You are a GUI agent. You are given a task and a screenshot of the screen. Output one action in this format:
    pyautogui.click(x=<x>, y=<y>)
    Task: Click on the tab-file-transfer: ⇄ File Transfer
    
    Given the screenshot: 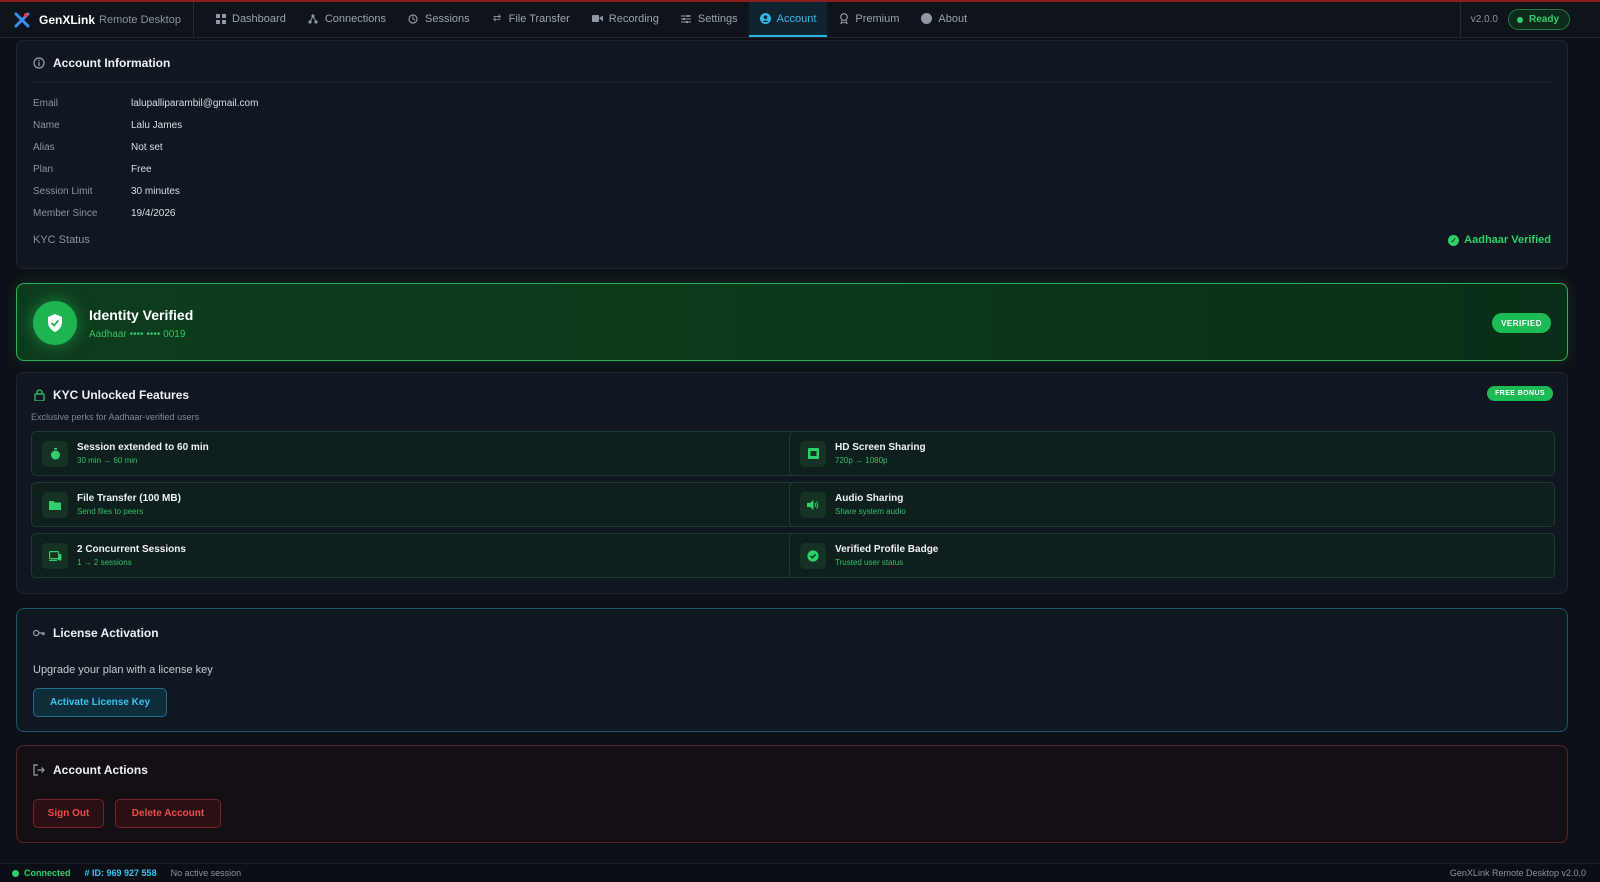 What is the action you would take?
    pyautogui.click(x=531, y=19)
    